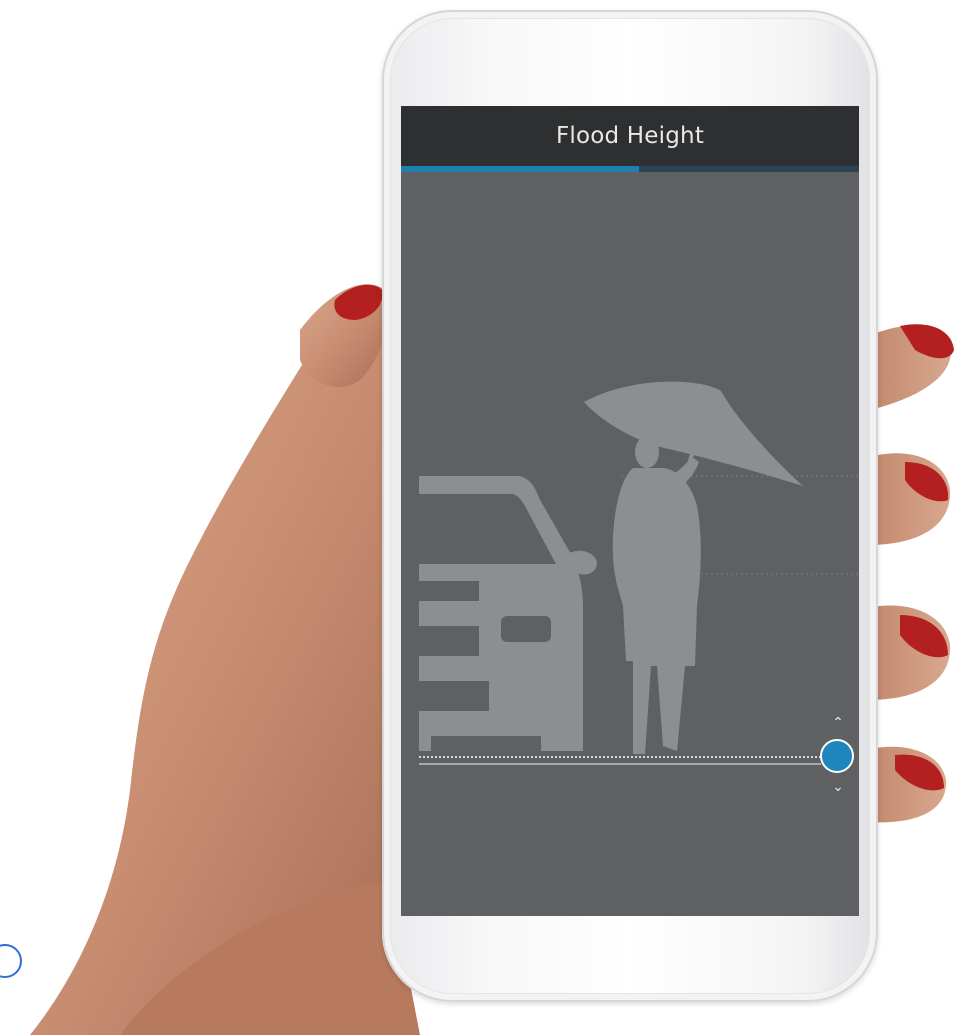 This screenshot has width=956, height=1035. I want to click on step-progress-bar, so click(630, 169).